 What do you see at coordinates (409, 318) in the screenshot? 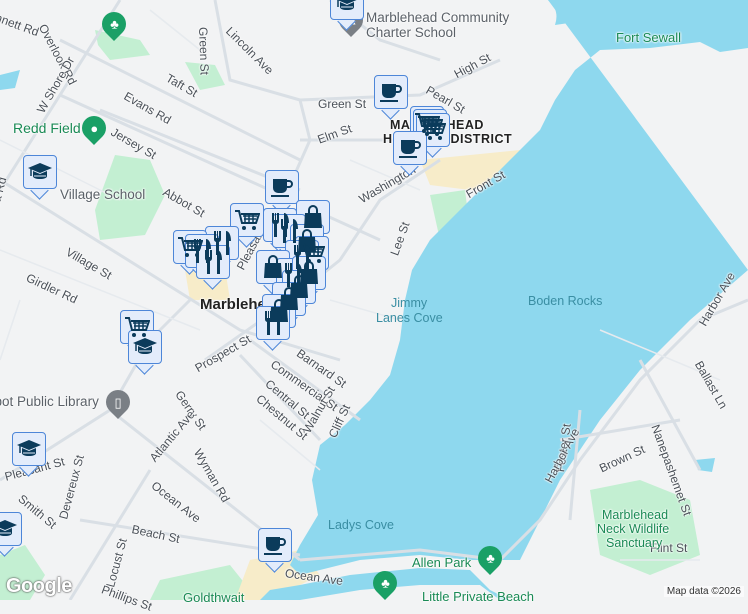
I see `place-jimmy-lanes-cove-2: Lanes Cove` at bounding box center [409, 318].